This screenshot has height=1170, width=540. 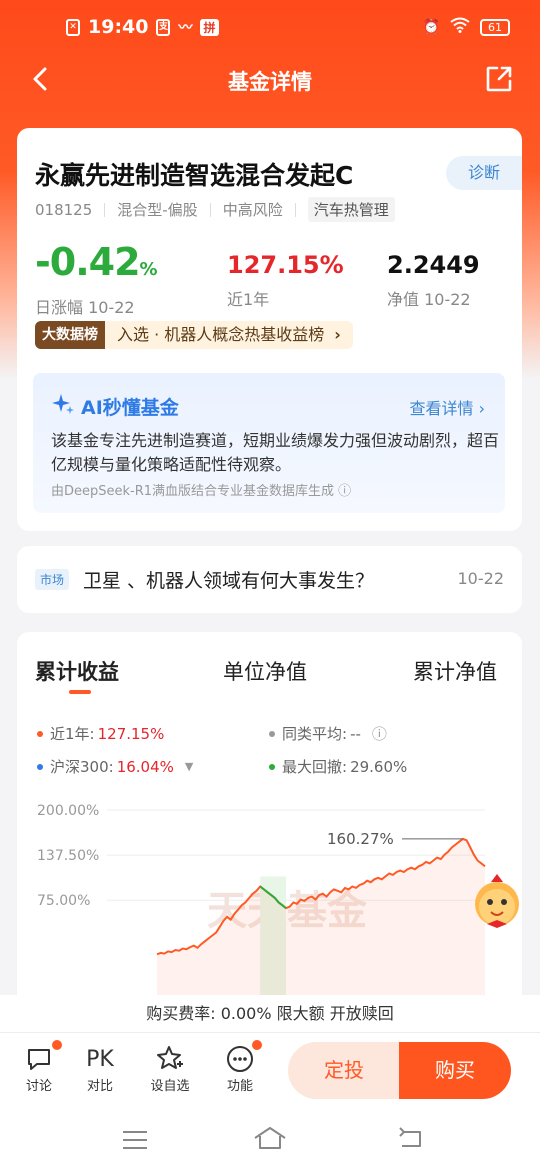 What do you see at coordinates (360, 839) in the screenshot?
I see `peak-label: 160.27%` at bounding box center [360, 839].